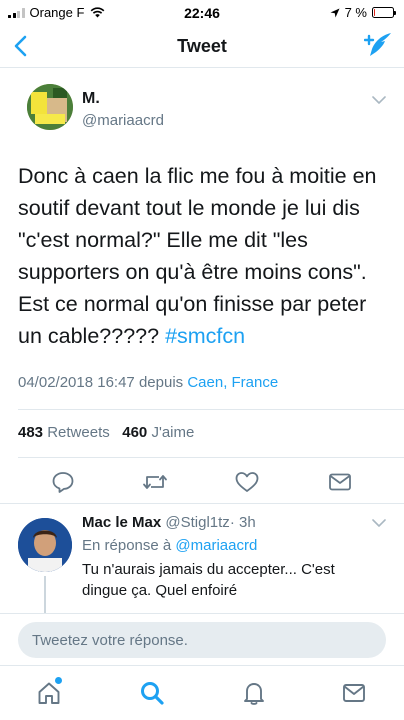  What do you see at coordinates (340, 482) in the screenshot?
I see `direct-message-icon` at bounding box center [340, 482].